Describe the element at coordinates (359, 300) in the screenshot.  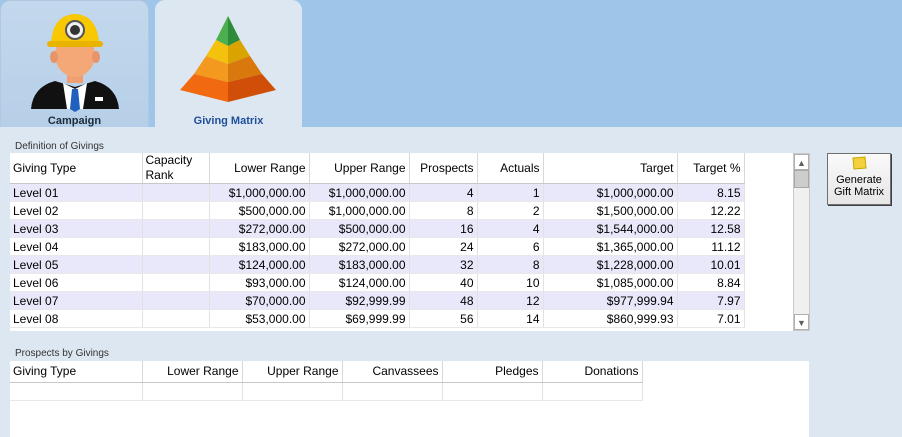
I see `table-cell: $92,999.99` at that location.